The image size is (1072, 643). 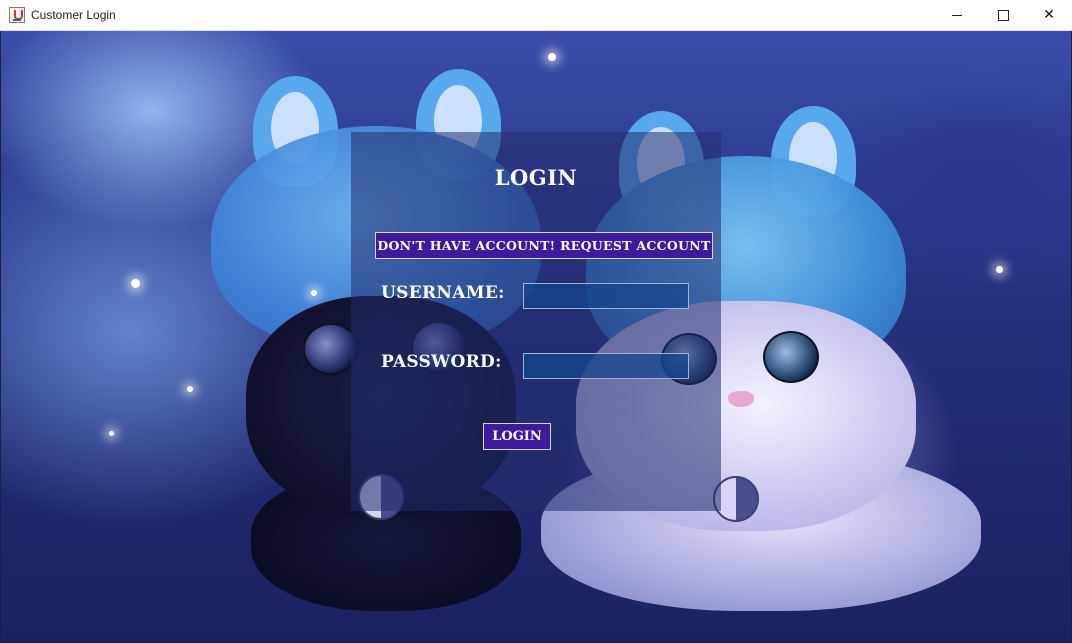 I want to click on maximize-icon, so click(x=1003, y=15).